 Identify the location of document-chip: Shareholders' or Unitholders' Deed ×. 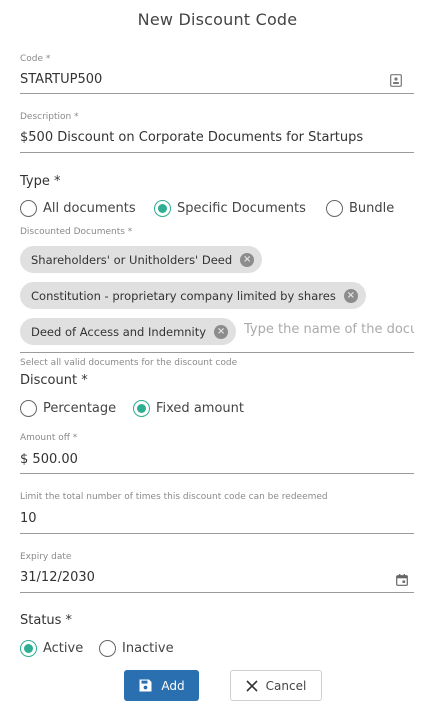
(141, 259).